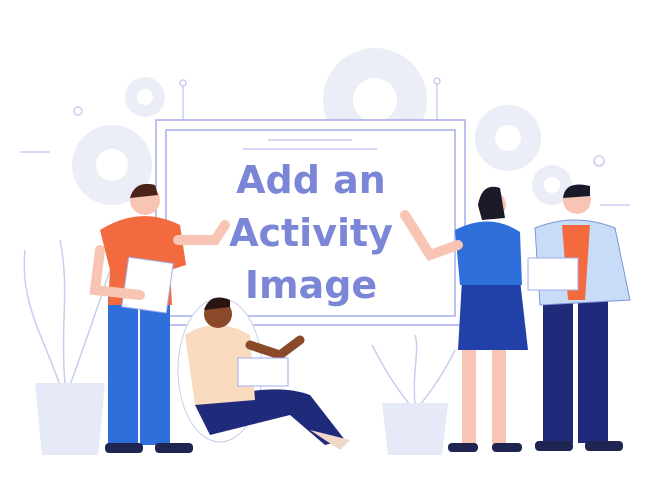 This screenshot has height=500, width=661. Describe the element at coordinates (413, 394) in the screenshot. I see `plant-center` at that location.